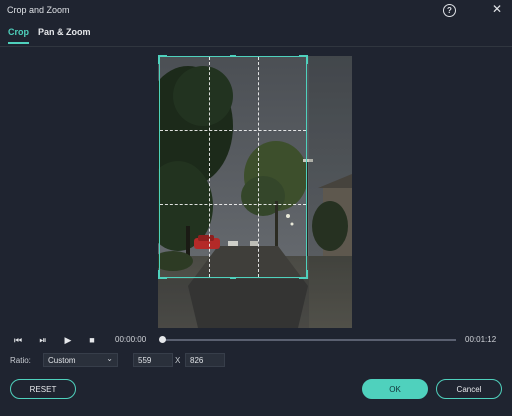  What do you see at coordinates (497, 9) in the screenshot?
I see `close-icon: ✕` at bounding box center [497, 9].